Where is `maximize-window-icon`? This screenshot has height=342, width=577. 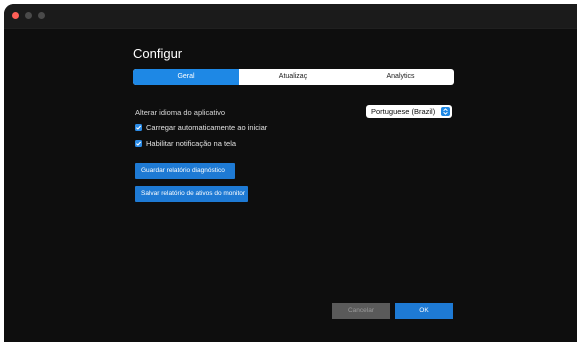 maximize-window-icon is located at coordinates (41, 15).